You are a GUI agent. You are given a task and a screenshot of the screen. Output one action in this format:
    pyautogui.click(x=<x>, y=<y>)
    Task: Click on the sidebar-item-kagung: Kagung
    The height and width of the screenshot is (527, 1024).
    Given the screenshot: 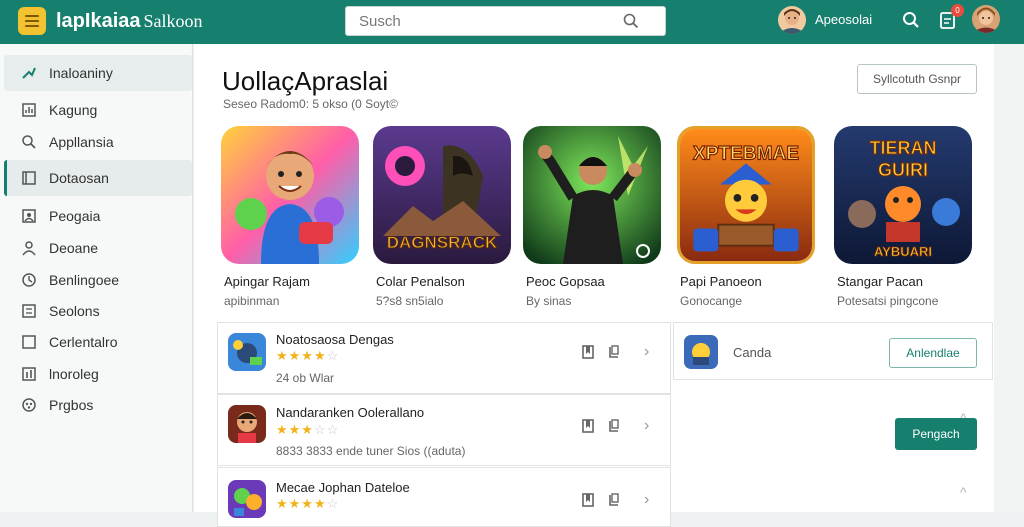 What is the action you would take?
    pyautogui.click(x=98, y=110)
    